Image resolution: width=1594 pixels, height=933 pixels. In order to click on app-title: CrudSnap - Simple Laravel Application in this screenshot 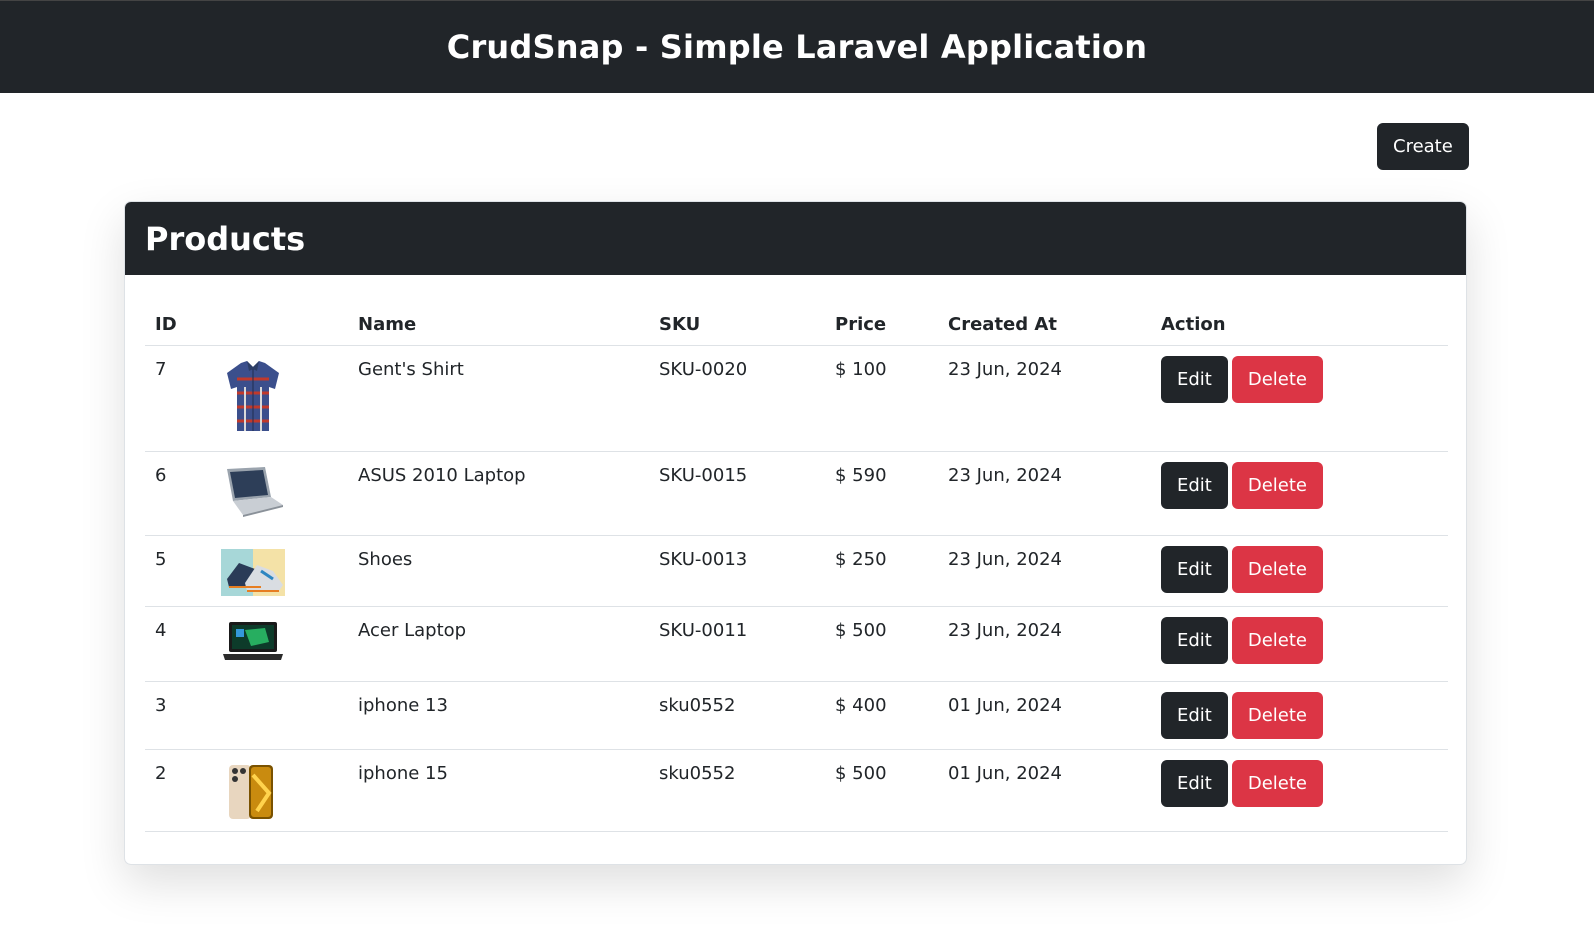, I will do `click(797, 47)`.